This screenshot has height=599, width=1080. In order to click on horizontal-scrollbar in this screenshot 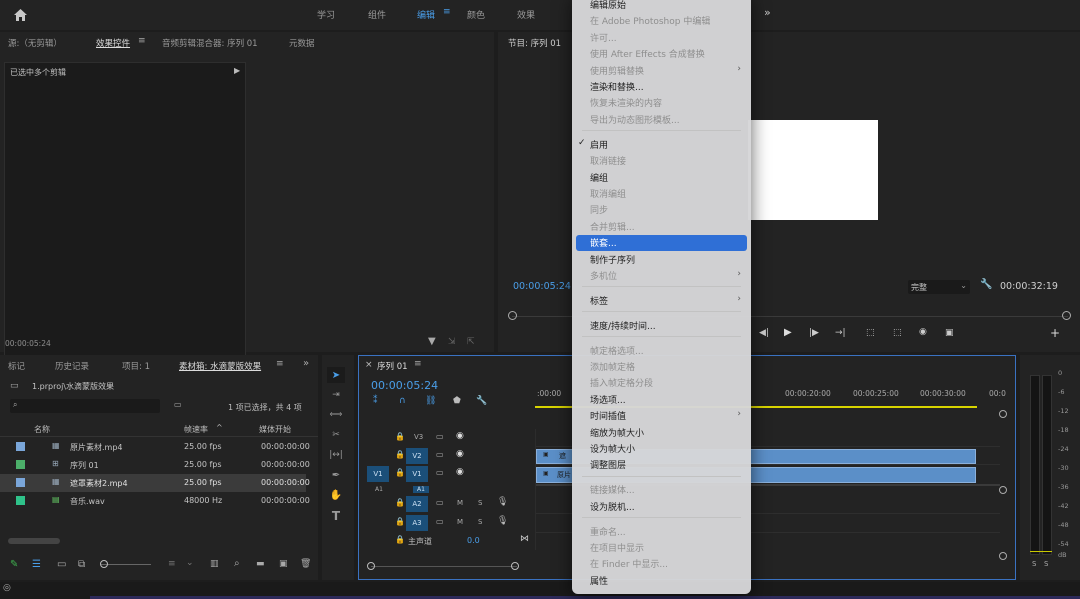, I will do `click(34, 541)`.